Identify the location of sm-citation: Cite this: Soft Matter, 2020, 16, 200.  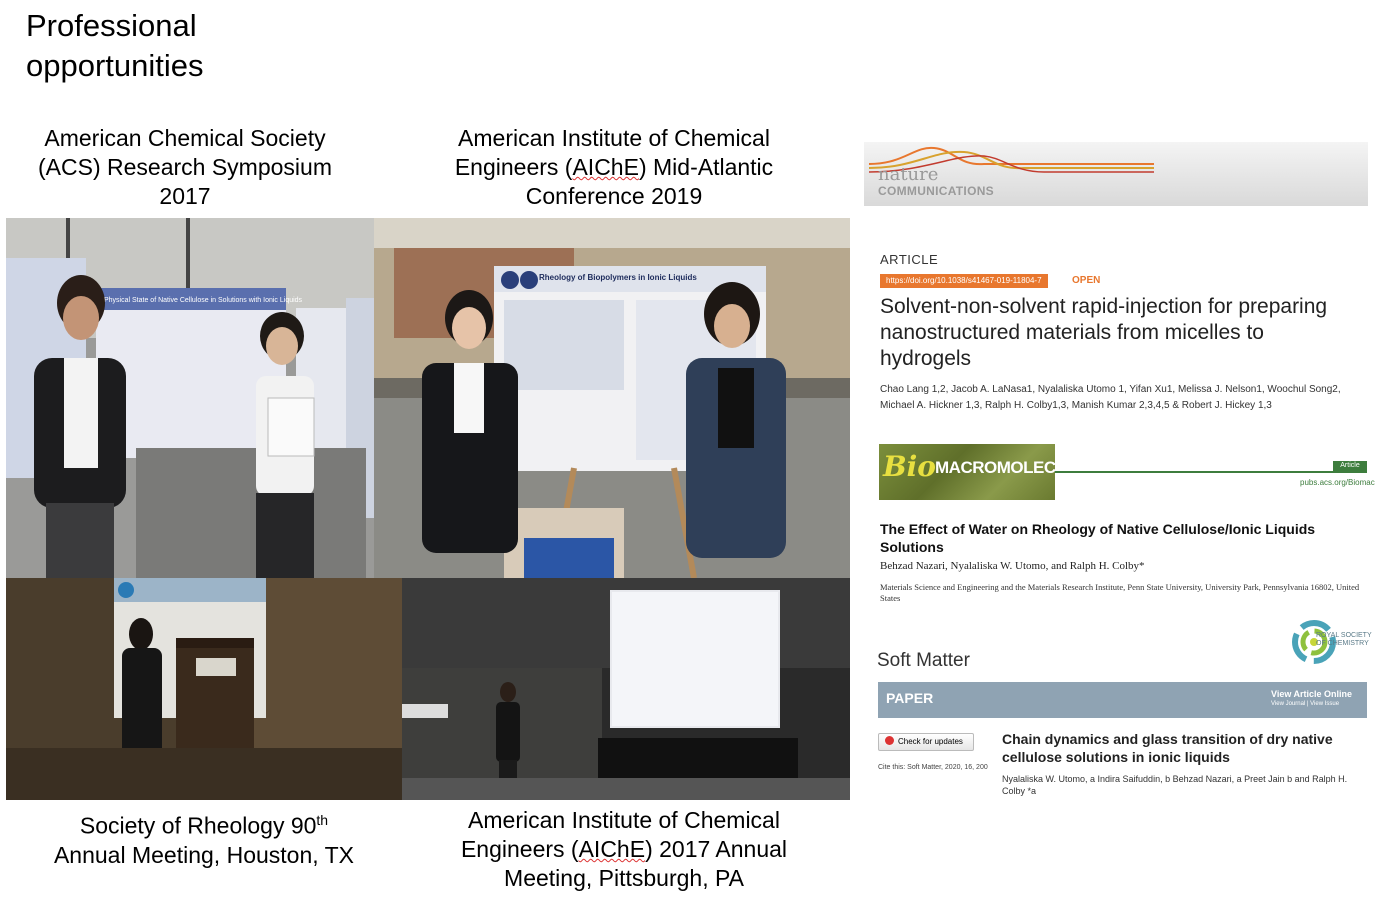
(933, 767).